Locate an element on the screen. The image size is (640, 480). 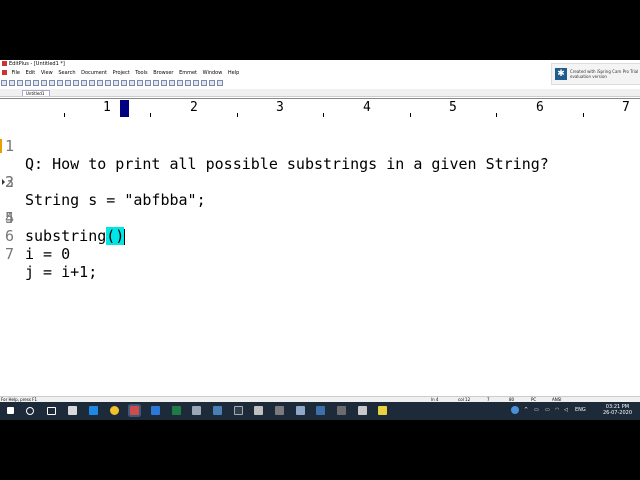
replace-icon is located at coordinates (108, 83).